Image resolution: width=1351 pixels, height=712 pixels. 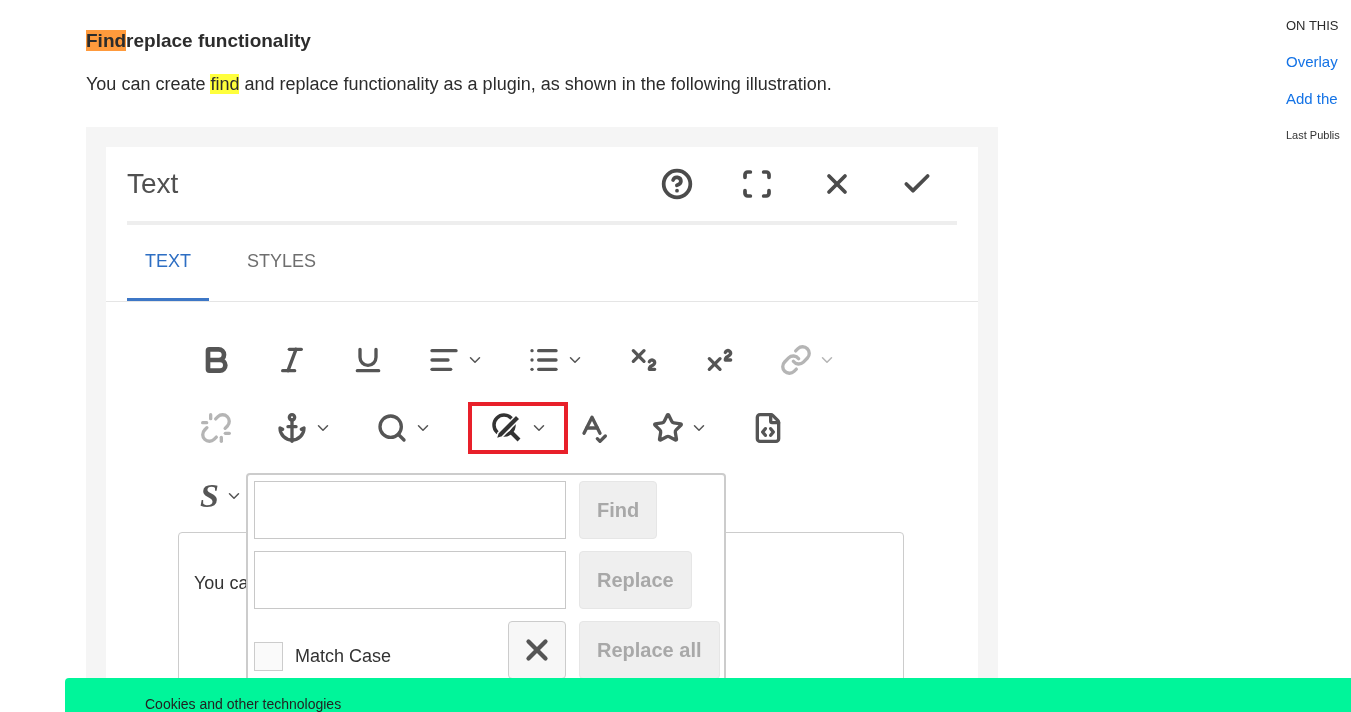 I want to click on last-published-note: Last Publis, so click(x=1313, y=135).